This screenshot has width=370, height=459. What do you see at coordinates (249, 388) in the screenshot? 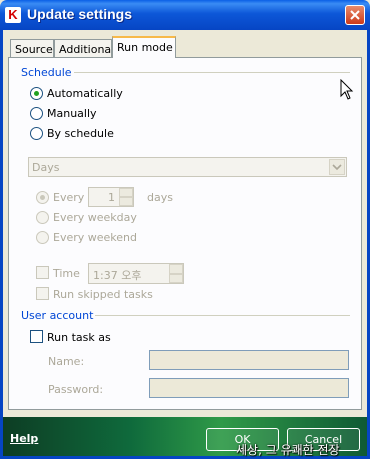
I see `password-input` at bounding box center [249, 388].